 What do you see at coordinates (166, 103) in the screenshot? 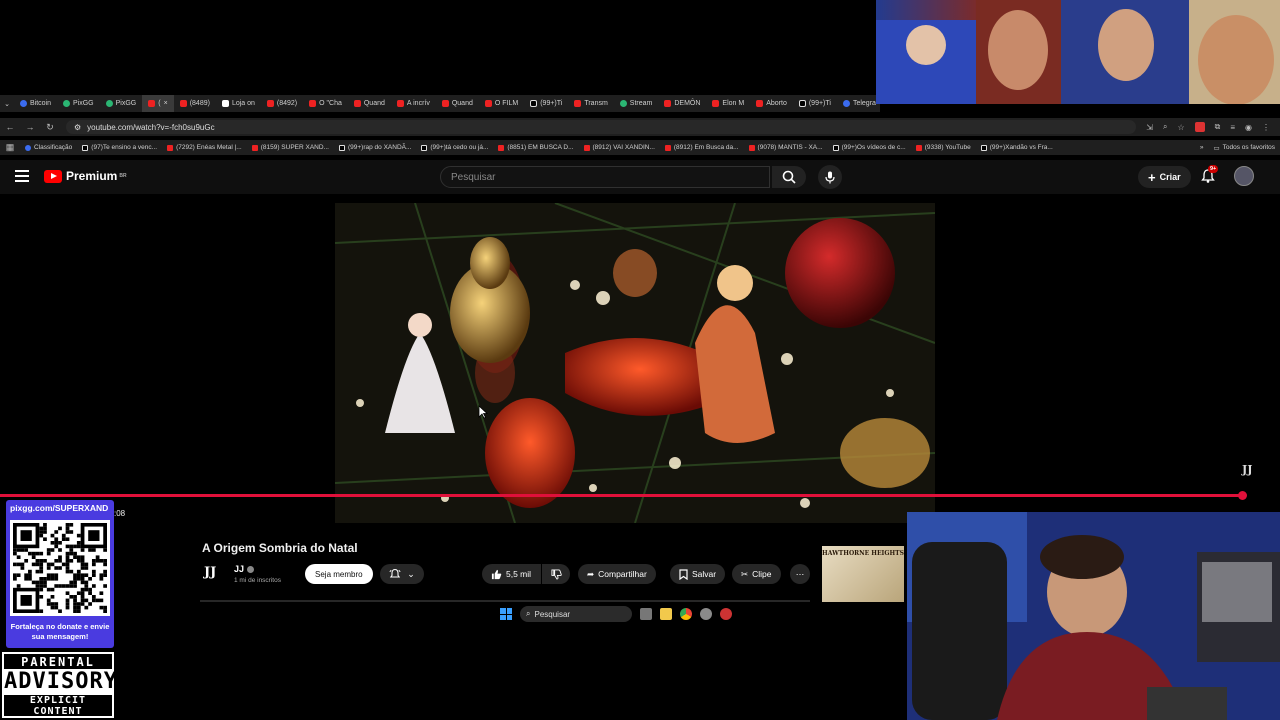
I see `close-tab-icon: ×` at bounding box center [166, 103].